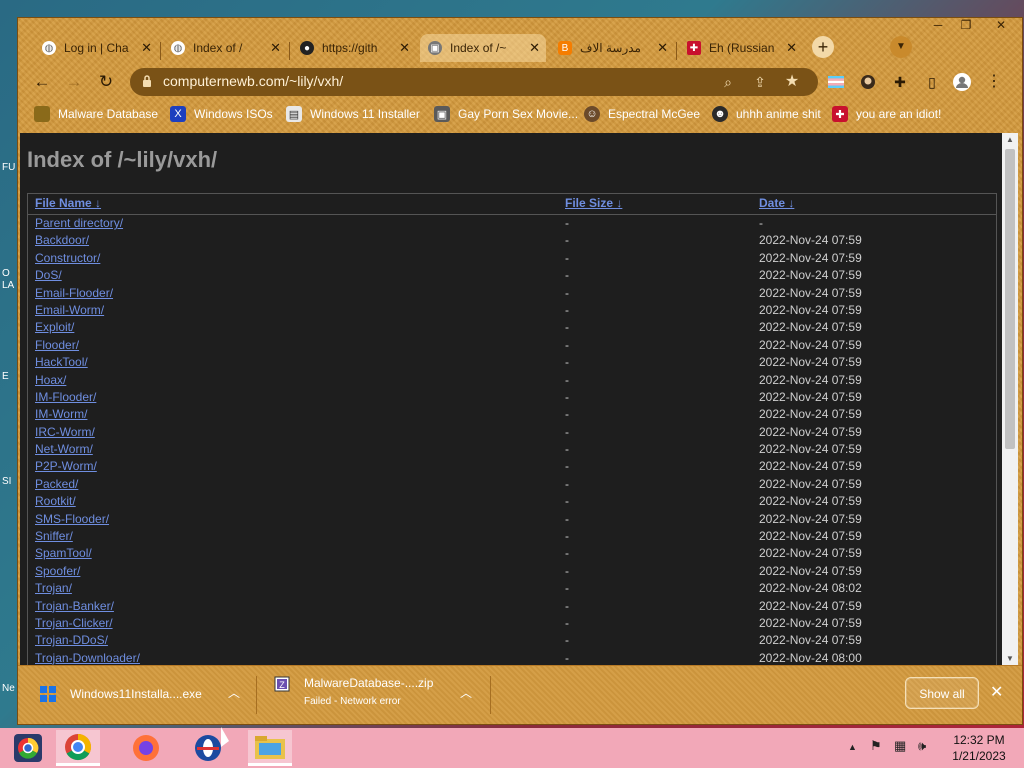 The width and height of the screenshot is (1024, 768). I want to click on close-downloads-shelf-icon: ✕, so click(996, 692).